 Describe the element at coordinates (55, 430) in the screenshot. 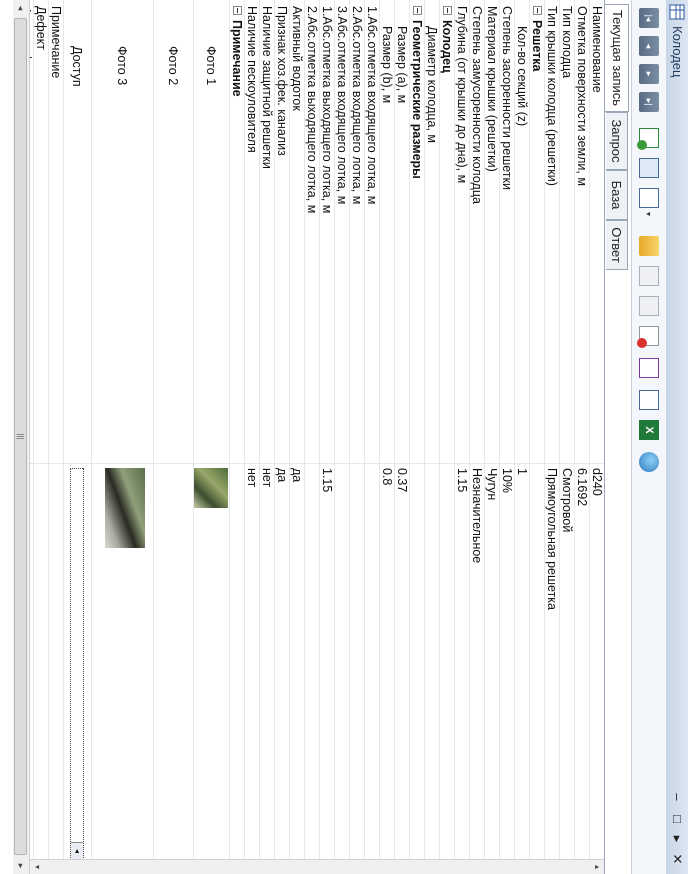

I see `property-row: Примечание` at that location.